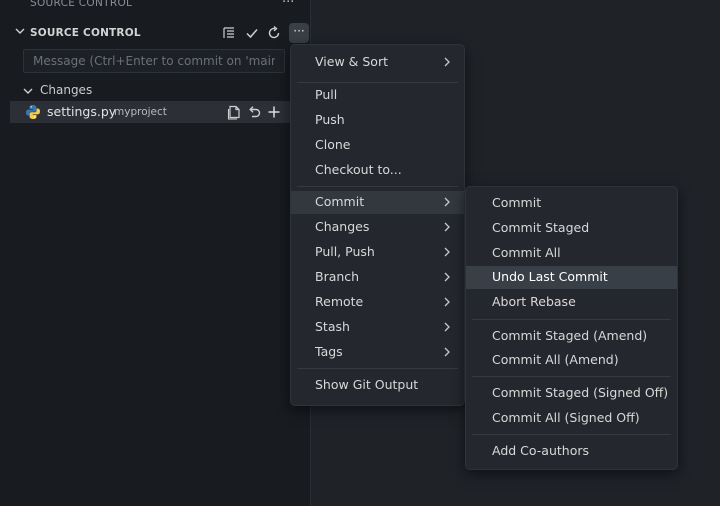  What do you see at coordinates (254, 112) in the screenshot?
I see `discard-changes-icon` at bounding box center [254, 112].